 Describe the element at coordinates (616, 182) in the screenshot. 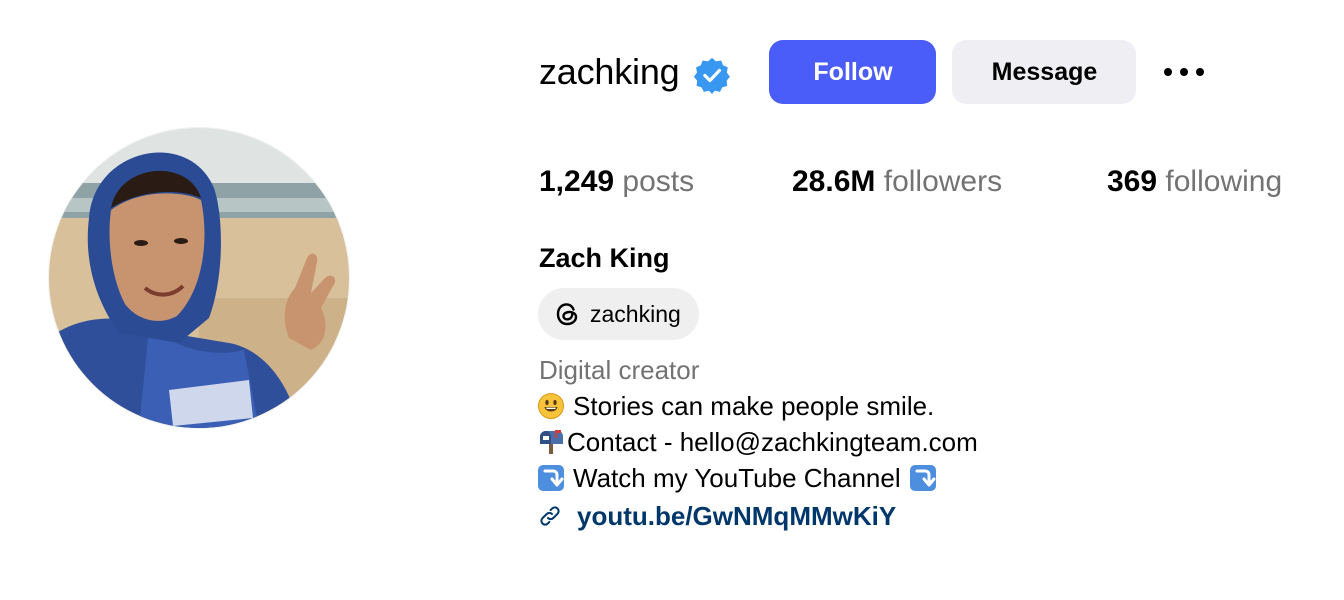

I see `posts-count: 1,249 posts` at that location.